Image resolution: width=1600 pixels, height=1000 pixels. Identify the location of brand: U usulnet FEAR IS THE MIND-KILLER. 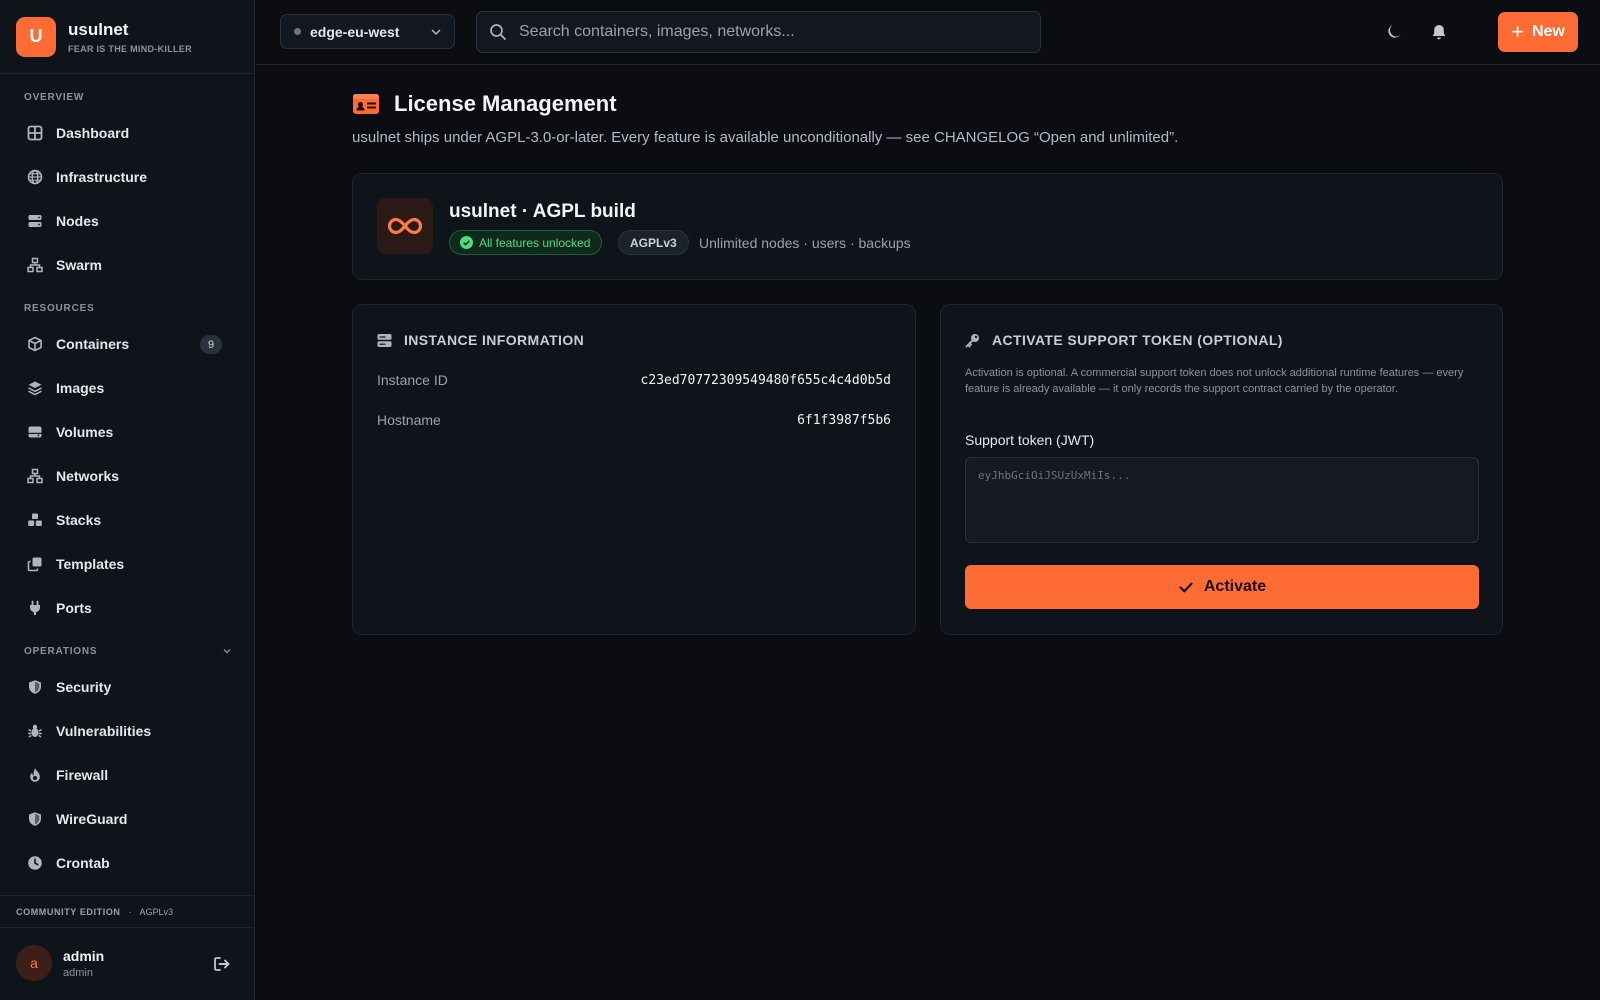
(127, 37).